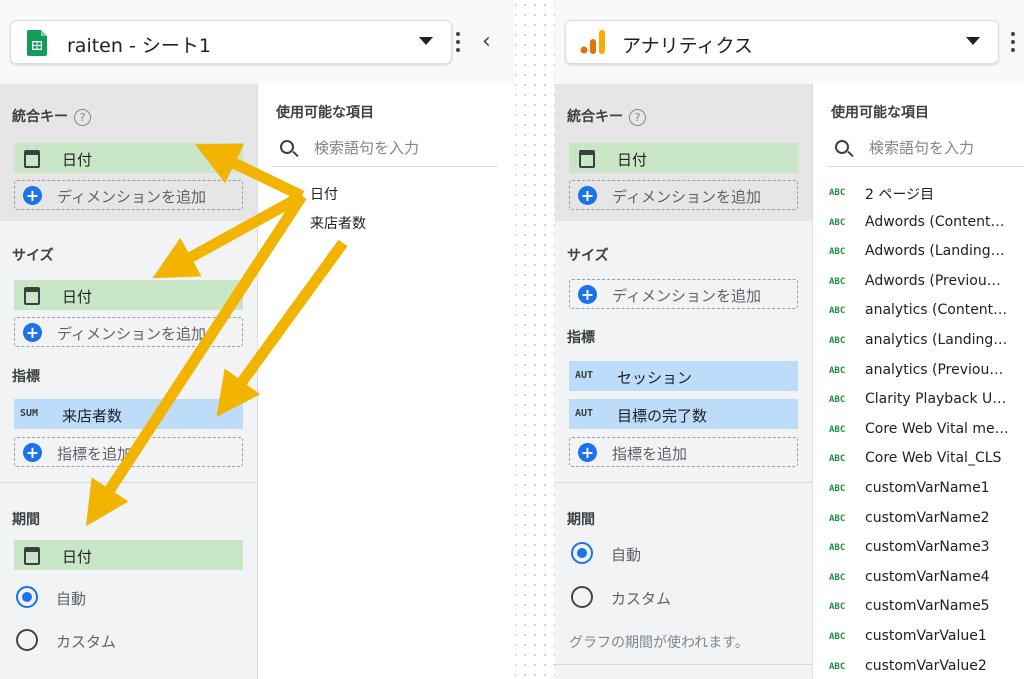  What do you see at coordinates (29, 413) in the screenshot?
I see `metric-aggregation-badge: SUM` at bounding box center [29, 413].